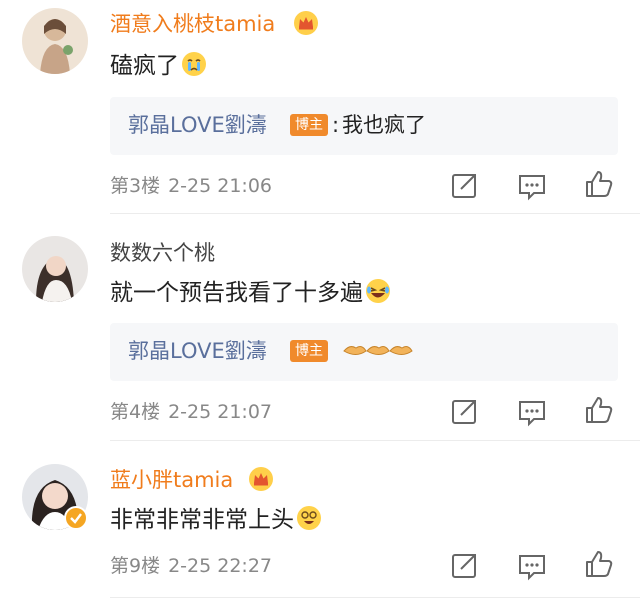 This screenshot has height=615, width=640. I want to click on reply-text: 我也疯了, so click(384, 125).